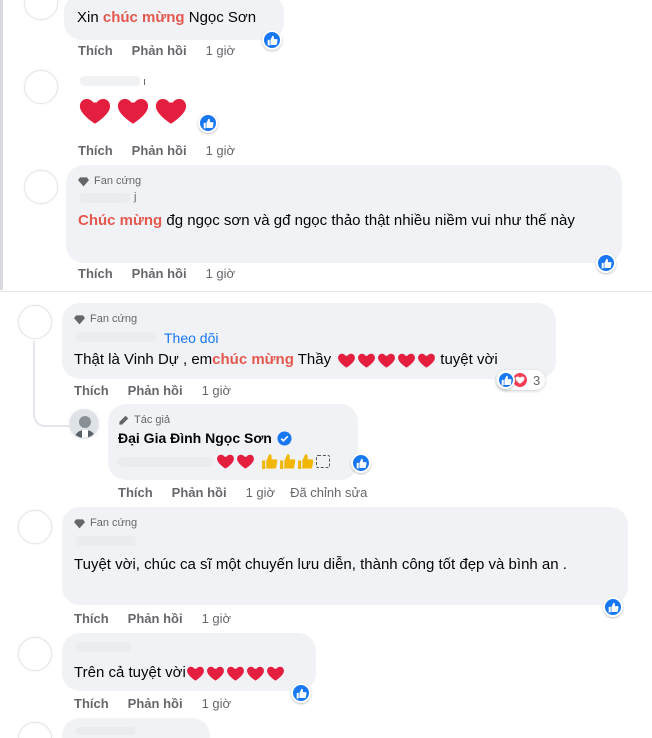  What do you see at coordinates (85, 427) in the screenshot?
I see `person-icon` at bounding box center [85, 427].